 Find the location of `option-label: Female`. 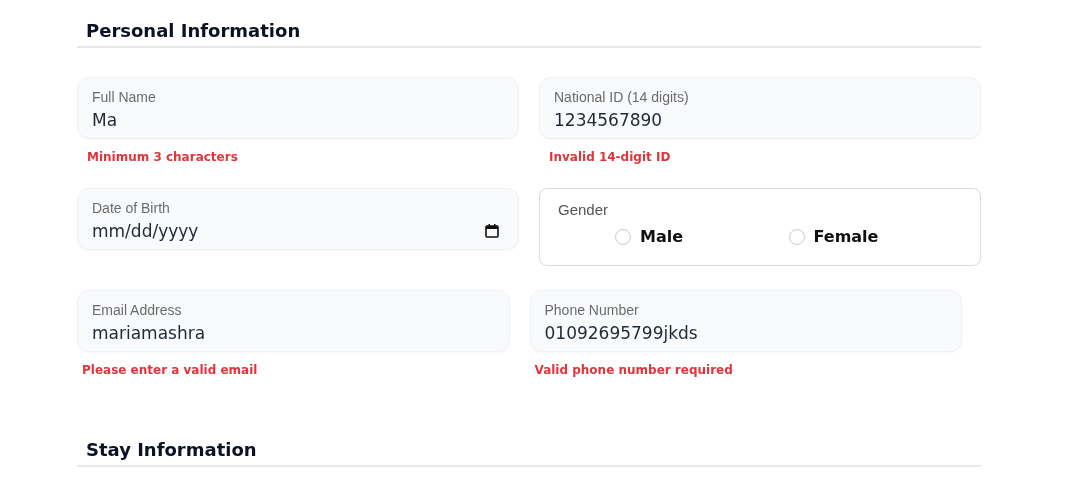

option-label: Female is located at coordinates (846, 236).